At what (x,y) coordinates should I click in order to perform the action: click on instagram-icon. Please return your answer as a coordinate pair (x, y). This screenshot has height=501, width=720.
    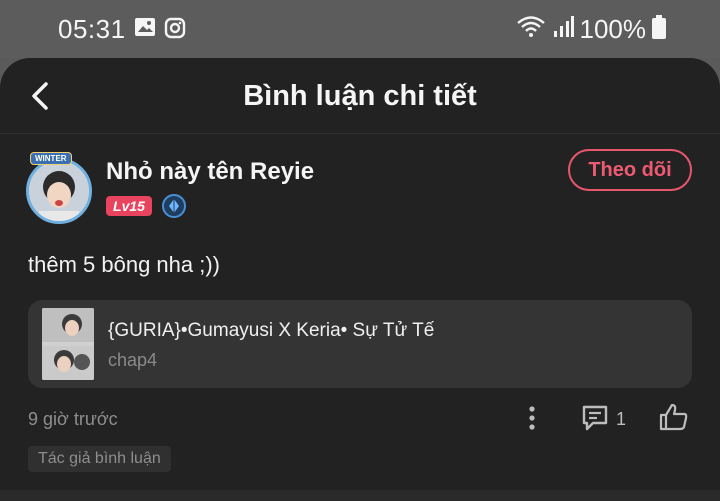
    Looking at the image, I should click on (175, 30).